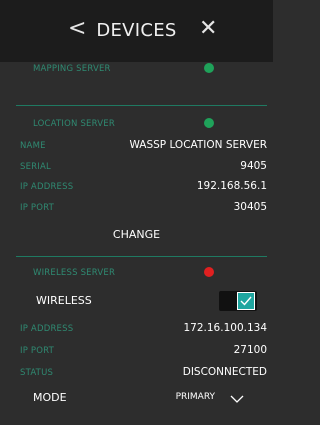 This screenshot has width=320, height=425. What do you see at coordinates (74, 273) in the screenshot?
I see `wireless-server-label: WIRELESS SERVER` at bounding box center [74, 273].